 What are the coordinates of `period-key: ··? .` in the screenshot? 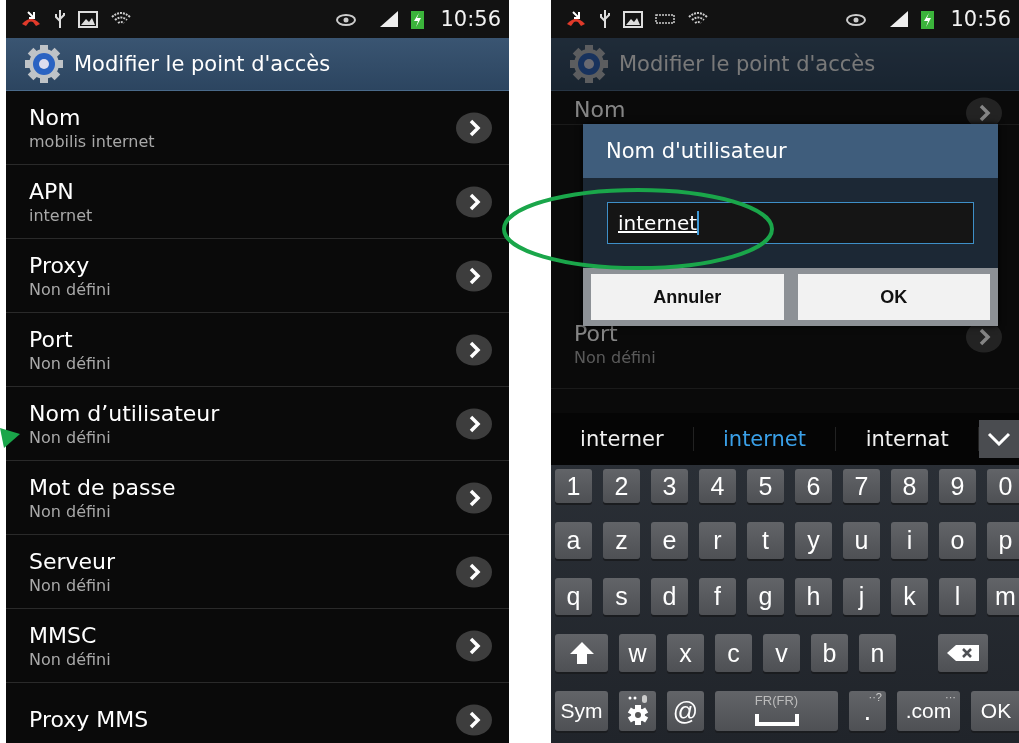 It's located at (867, 711).